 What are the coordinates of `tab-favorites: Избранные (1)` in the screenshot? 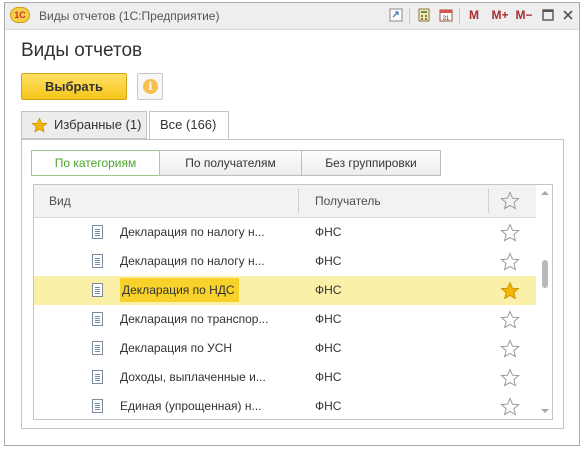 It's located at (84, 125).